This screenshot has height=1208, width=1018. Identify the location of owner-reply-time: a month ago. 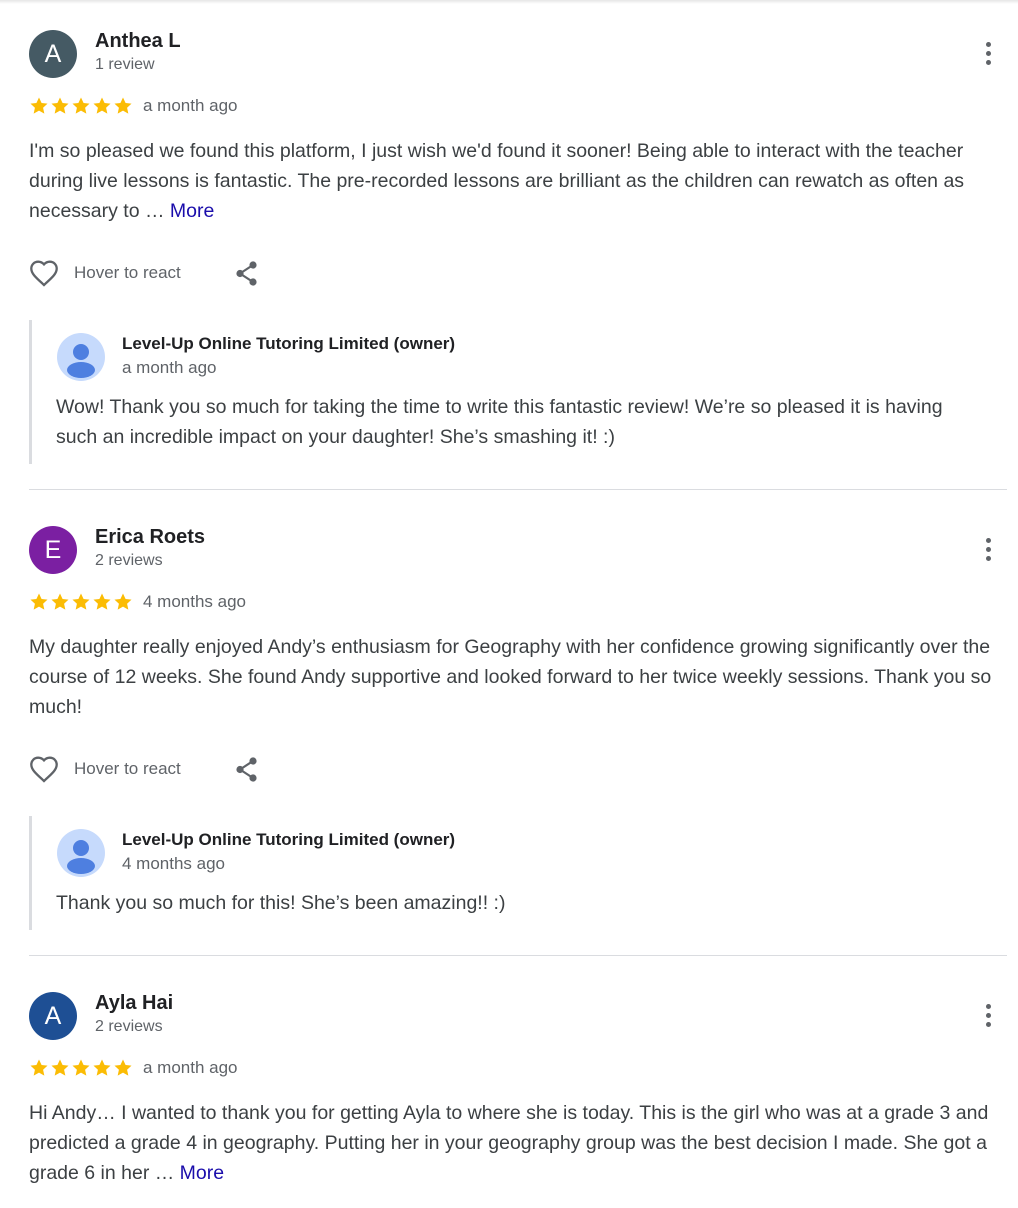
(169, 367).